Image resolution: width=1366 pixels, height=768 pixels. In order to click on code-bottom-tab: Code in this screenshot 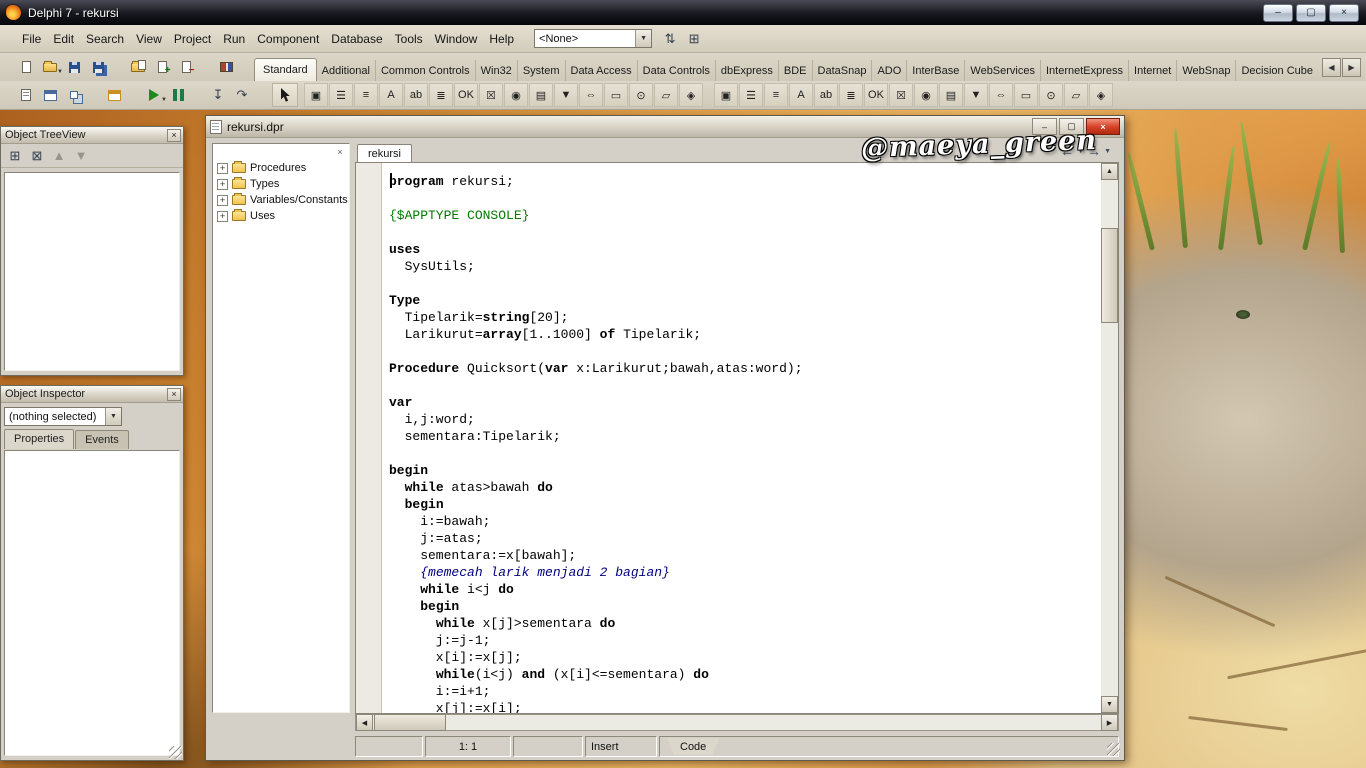, I will do `click(693, 746)`.